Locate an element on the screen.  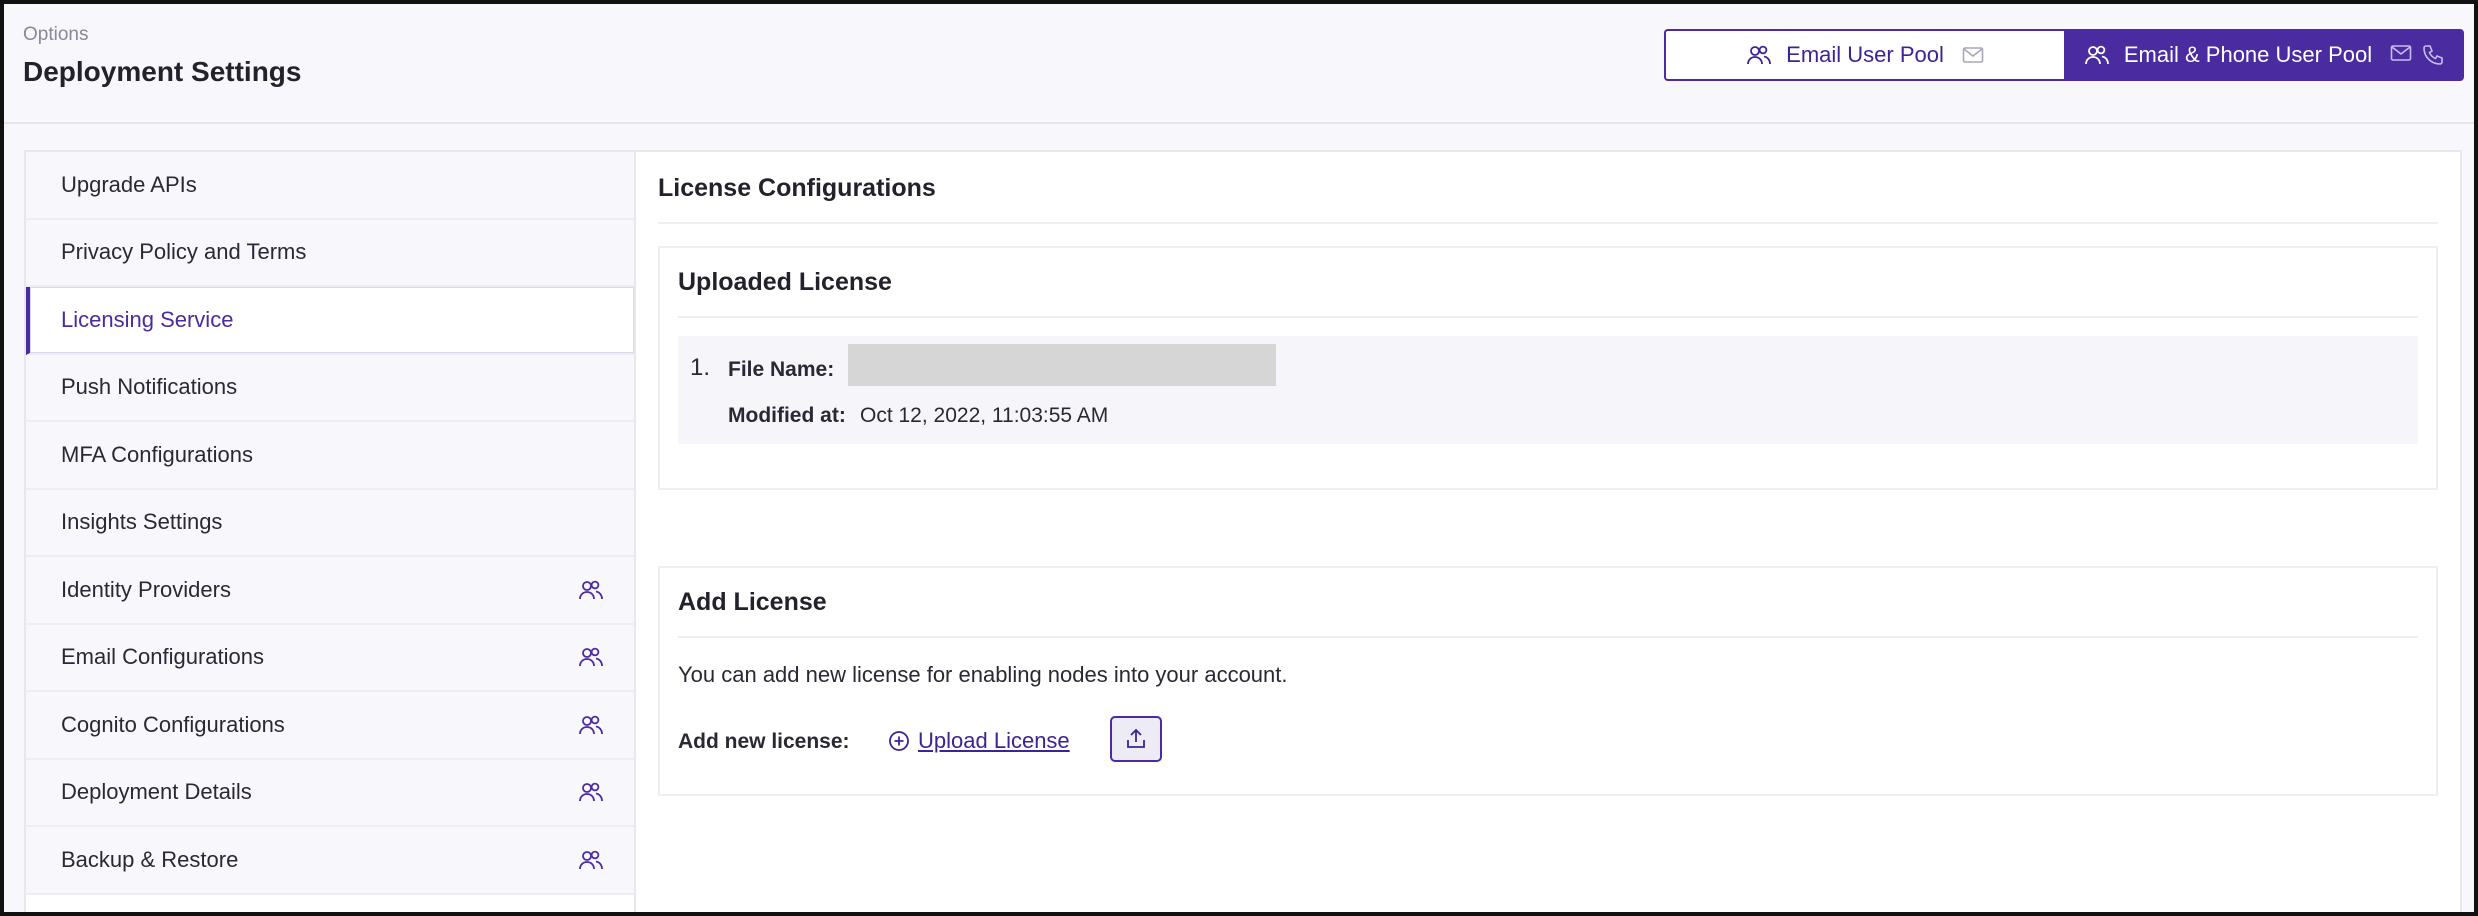
sidebar-item-label: Licensing Service is located at coordinates (147, 319).